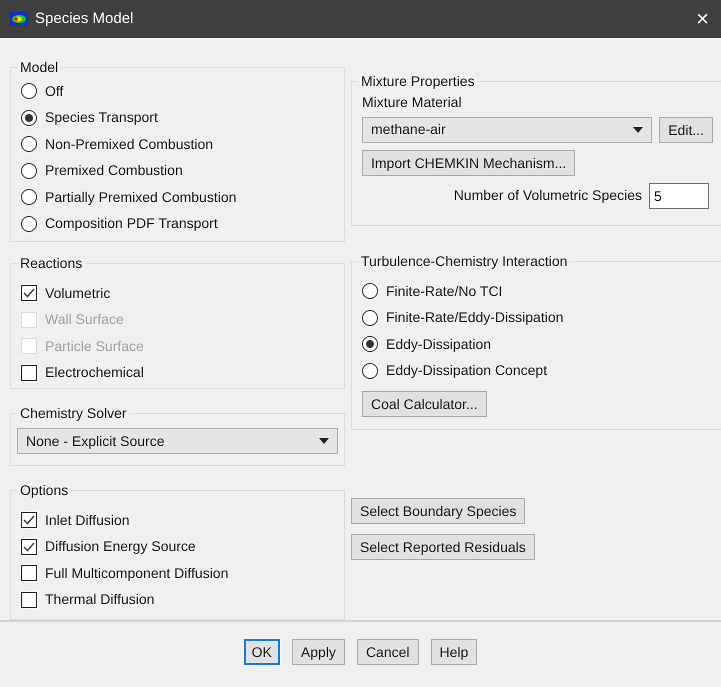 This screenshot has width=721, height=687. What do you see at coordinates (702, 19) in the screenshot?
I see `close-button: ×` at bounding box center [702, 19].